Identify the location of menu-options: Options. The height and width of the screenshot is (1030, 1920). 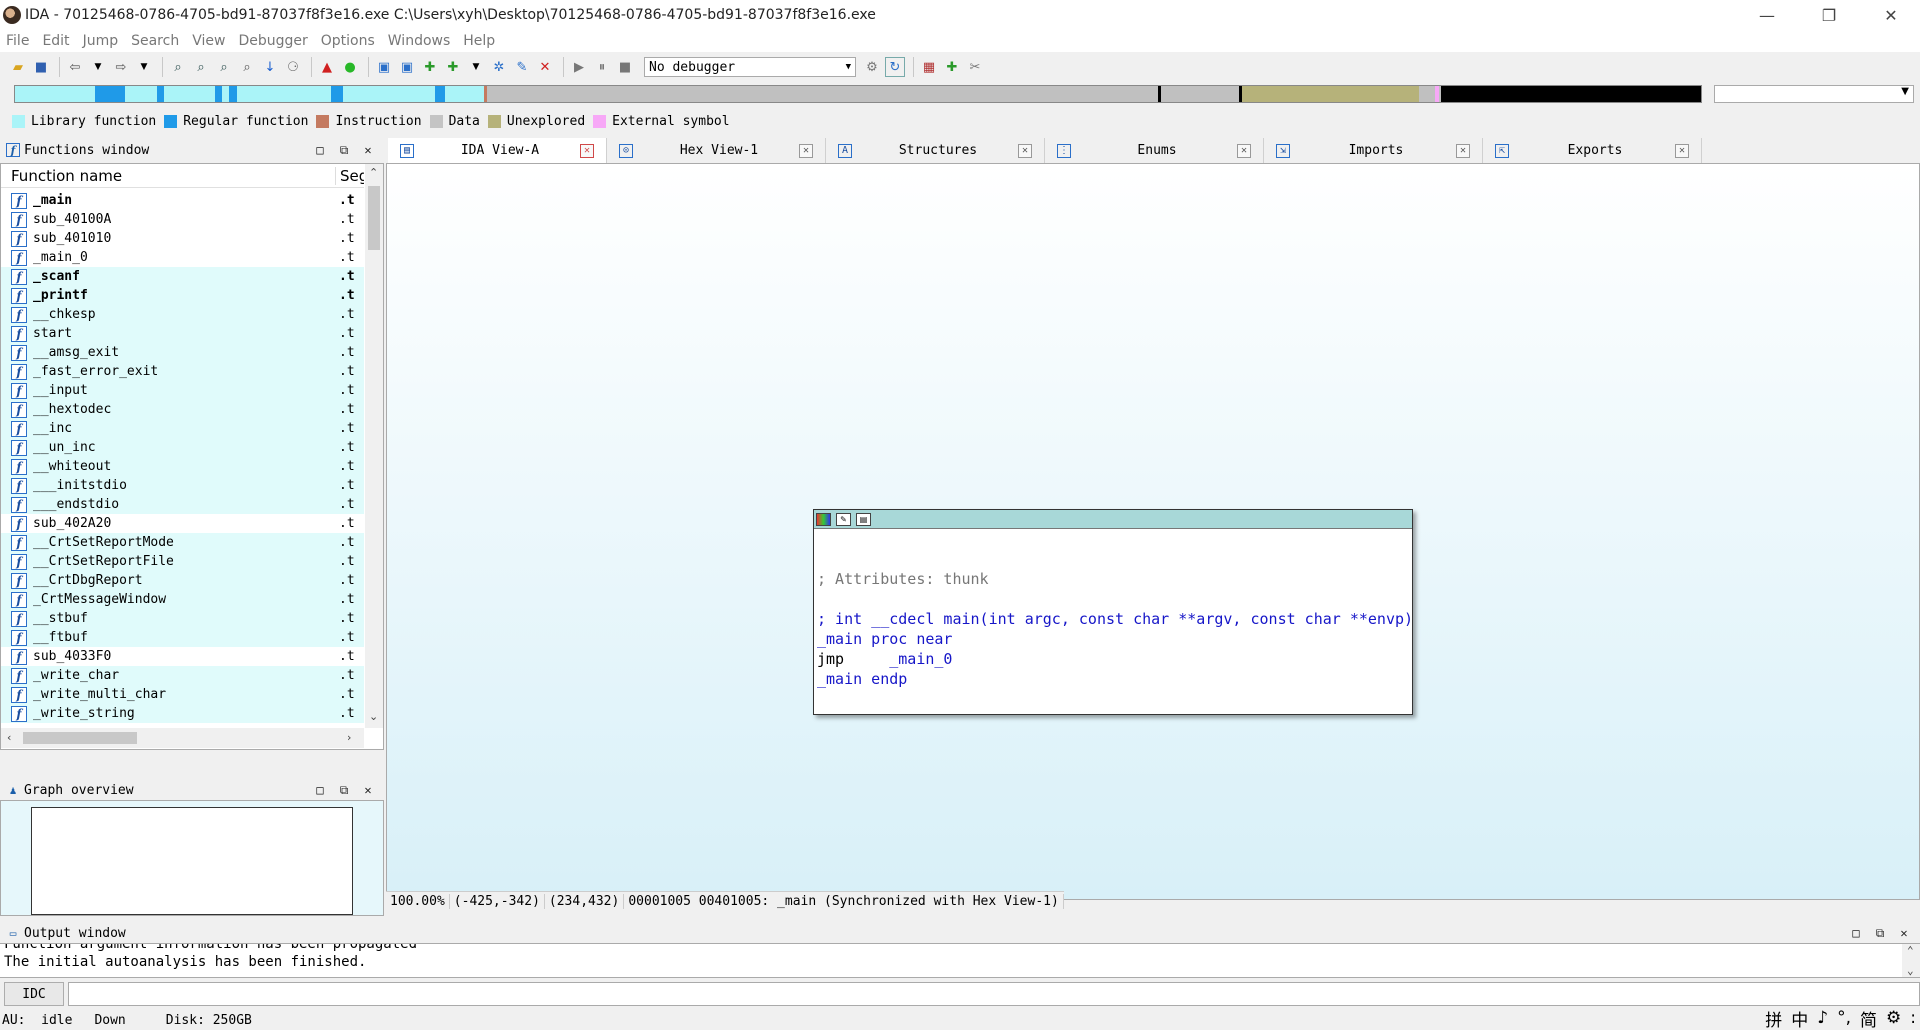
(348, 41).